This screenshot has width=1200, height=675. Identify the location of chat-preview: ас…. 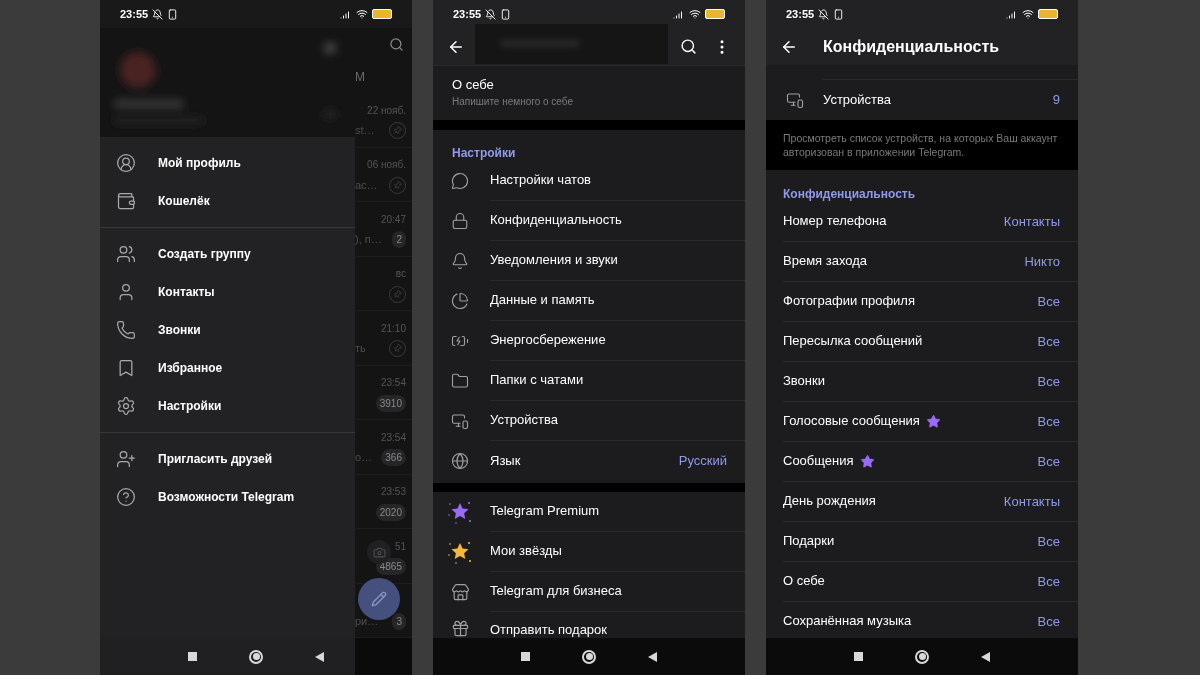
(366, 185).